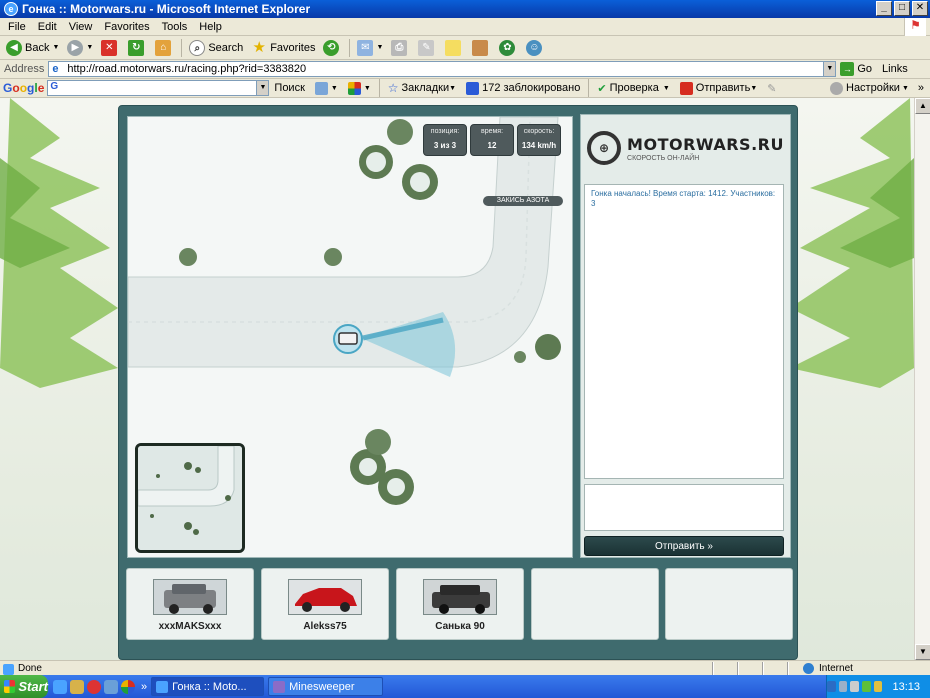  What do you see at coordinates (922, 379) in the screenshot?
I see `vertical-scrollbar: ▲ ▼` at bounding box center [922, 379].